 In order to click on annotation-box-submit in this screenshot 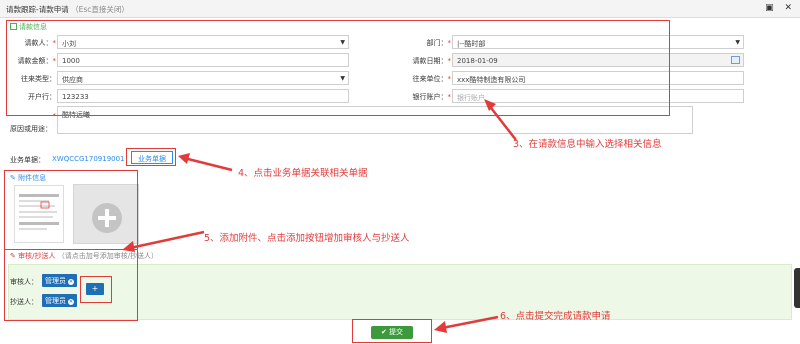, I will do `click(392, 331)`.